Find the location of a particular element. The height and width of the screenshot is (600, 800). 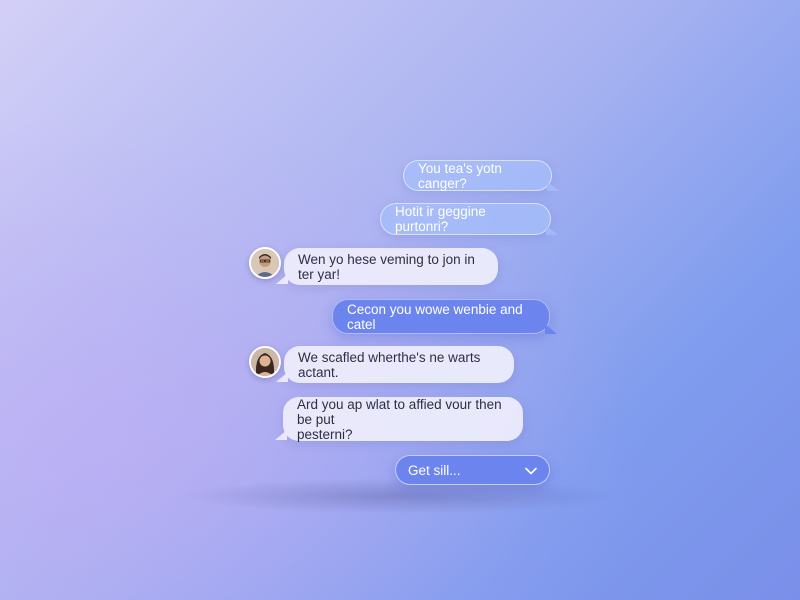

message-text: We scafled wherthe's ne warts actant. is located at coordinates (389, 364).